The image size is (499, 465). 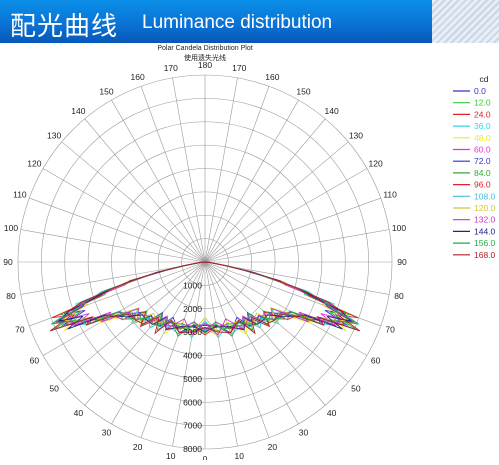 What do you see at coordinates (485, 196) in the screenshot?
I see `legend-entry: 108.0` at bounding box center [485, 196].